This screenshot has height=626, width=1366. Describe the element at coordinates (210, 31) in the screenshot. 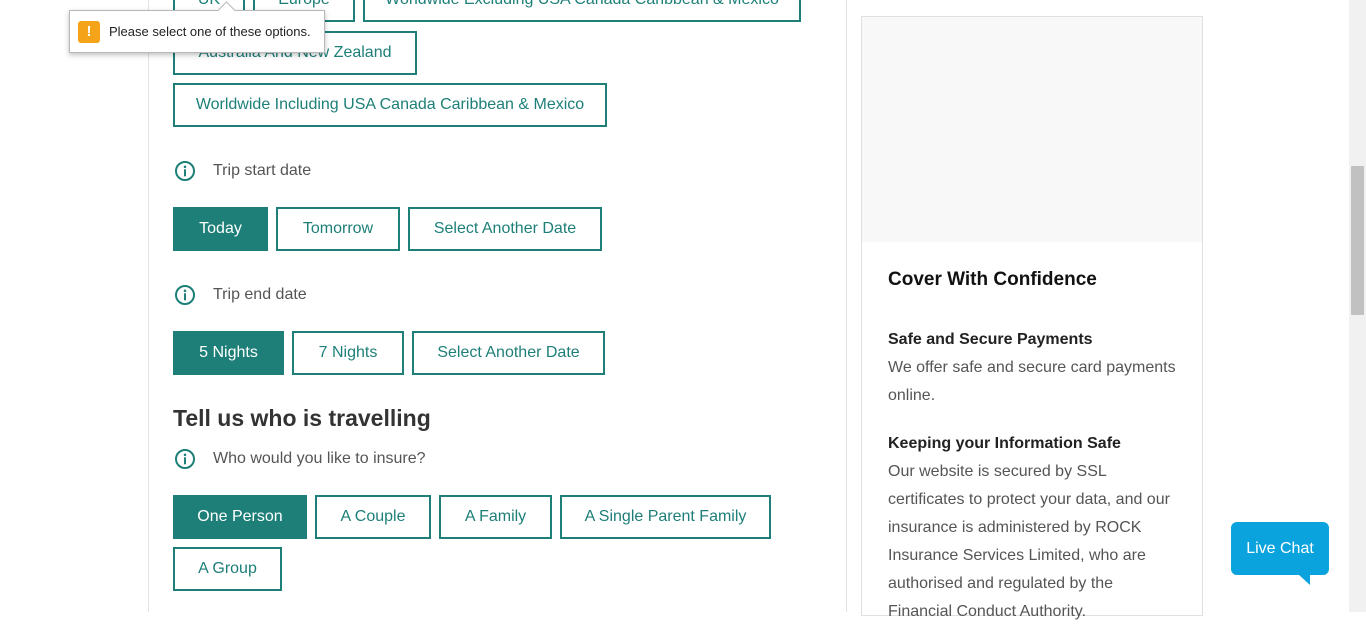

I see `validation-message: Please select one of these options.` at that location.